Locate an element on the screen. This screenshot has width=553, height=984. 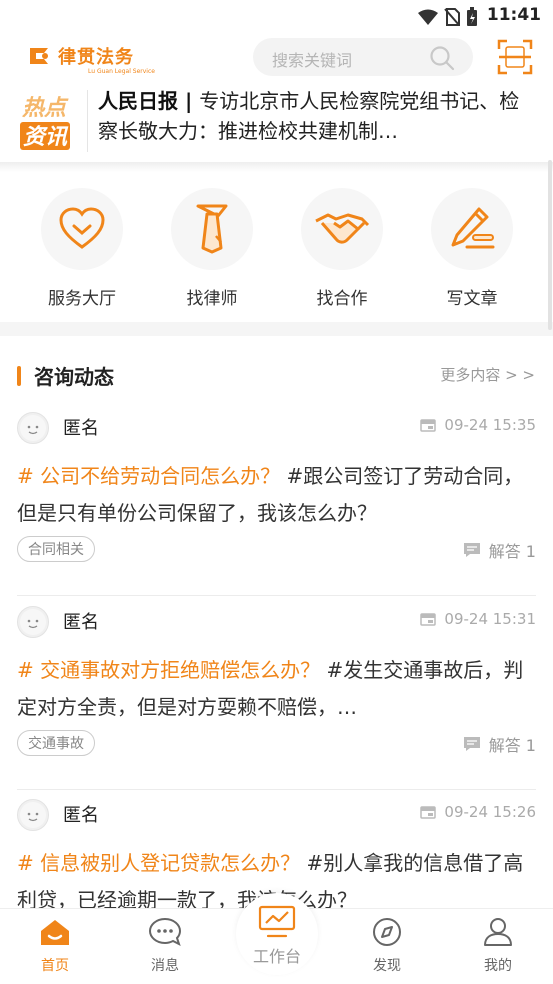
heart-icon is located at coordinates (82, 228).